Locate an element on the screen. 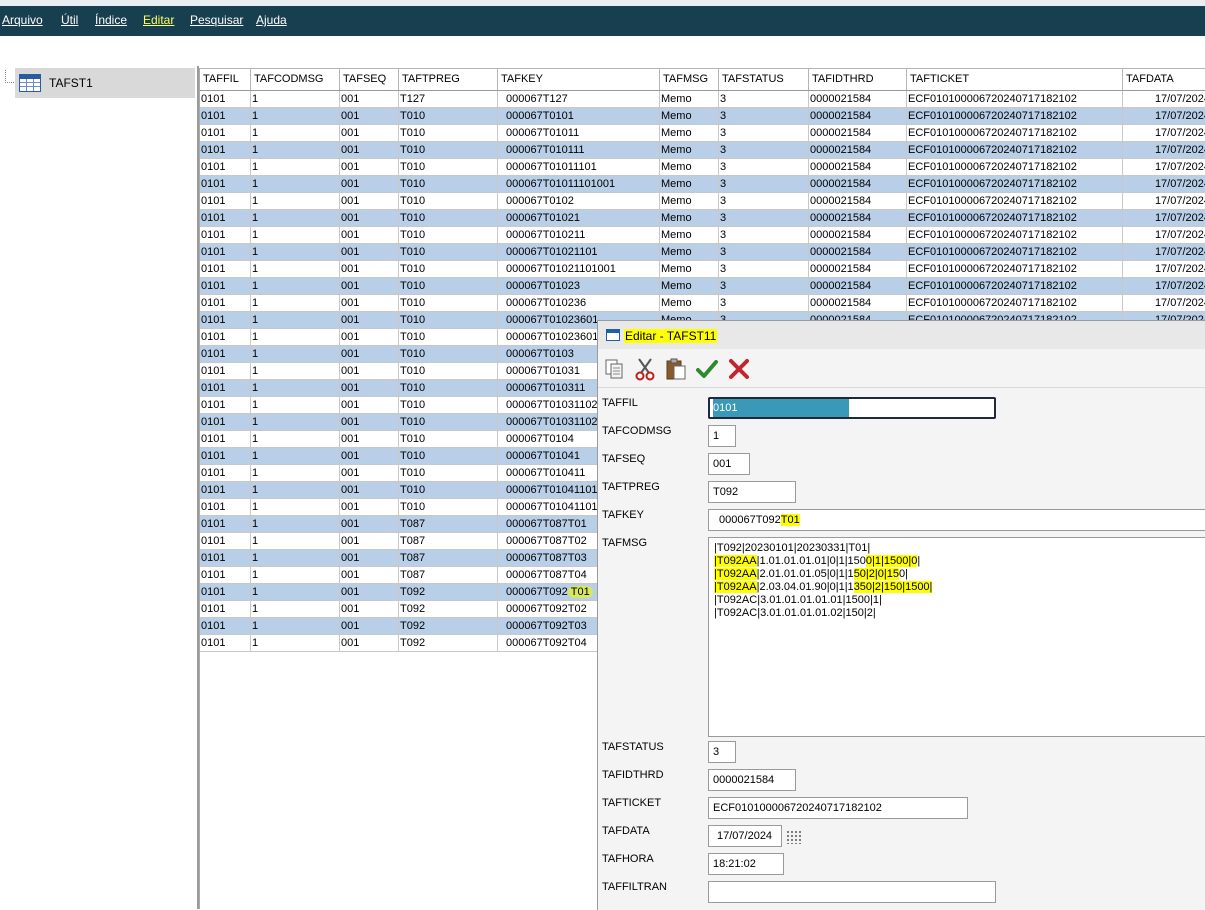  column-header-tafstatus: TAFSTATUS is located at coordinates (764, 79).